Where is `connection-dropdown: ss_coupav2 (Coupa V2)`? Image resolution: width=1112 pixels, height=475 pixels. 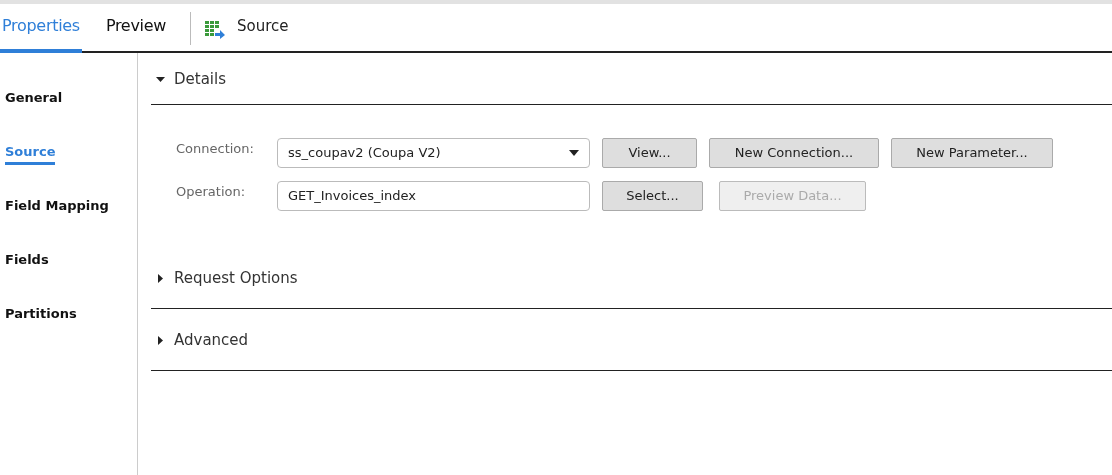
connection-dropdown: ss_coupav2 (Coupa V2) is located at coordinates (433, 152).